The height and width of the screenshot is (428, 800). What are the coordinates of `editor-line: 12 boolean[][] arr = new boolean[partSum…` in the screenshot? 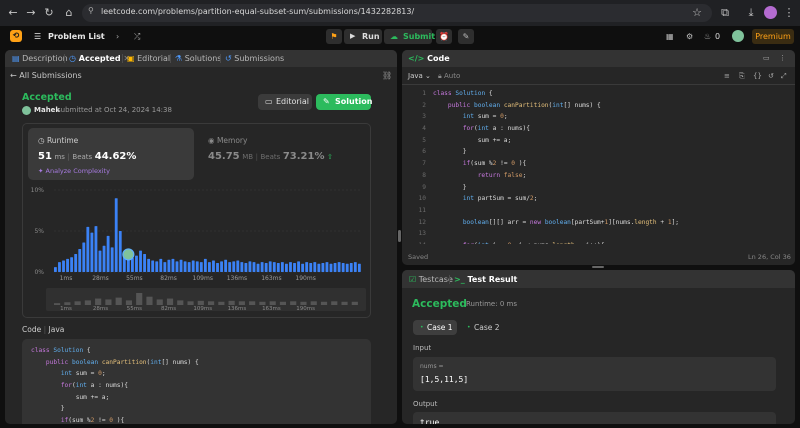 It's located at (594, 223).